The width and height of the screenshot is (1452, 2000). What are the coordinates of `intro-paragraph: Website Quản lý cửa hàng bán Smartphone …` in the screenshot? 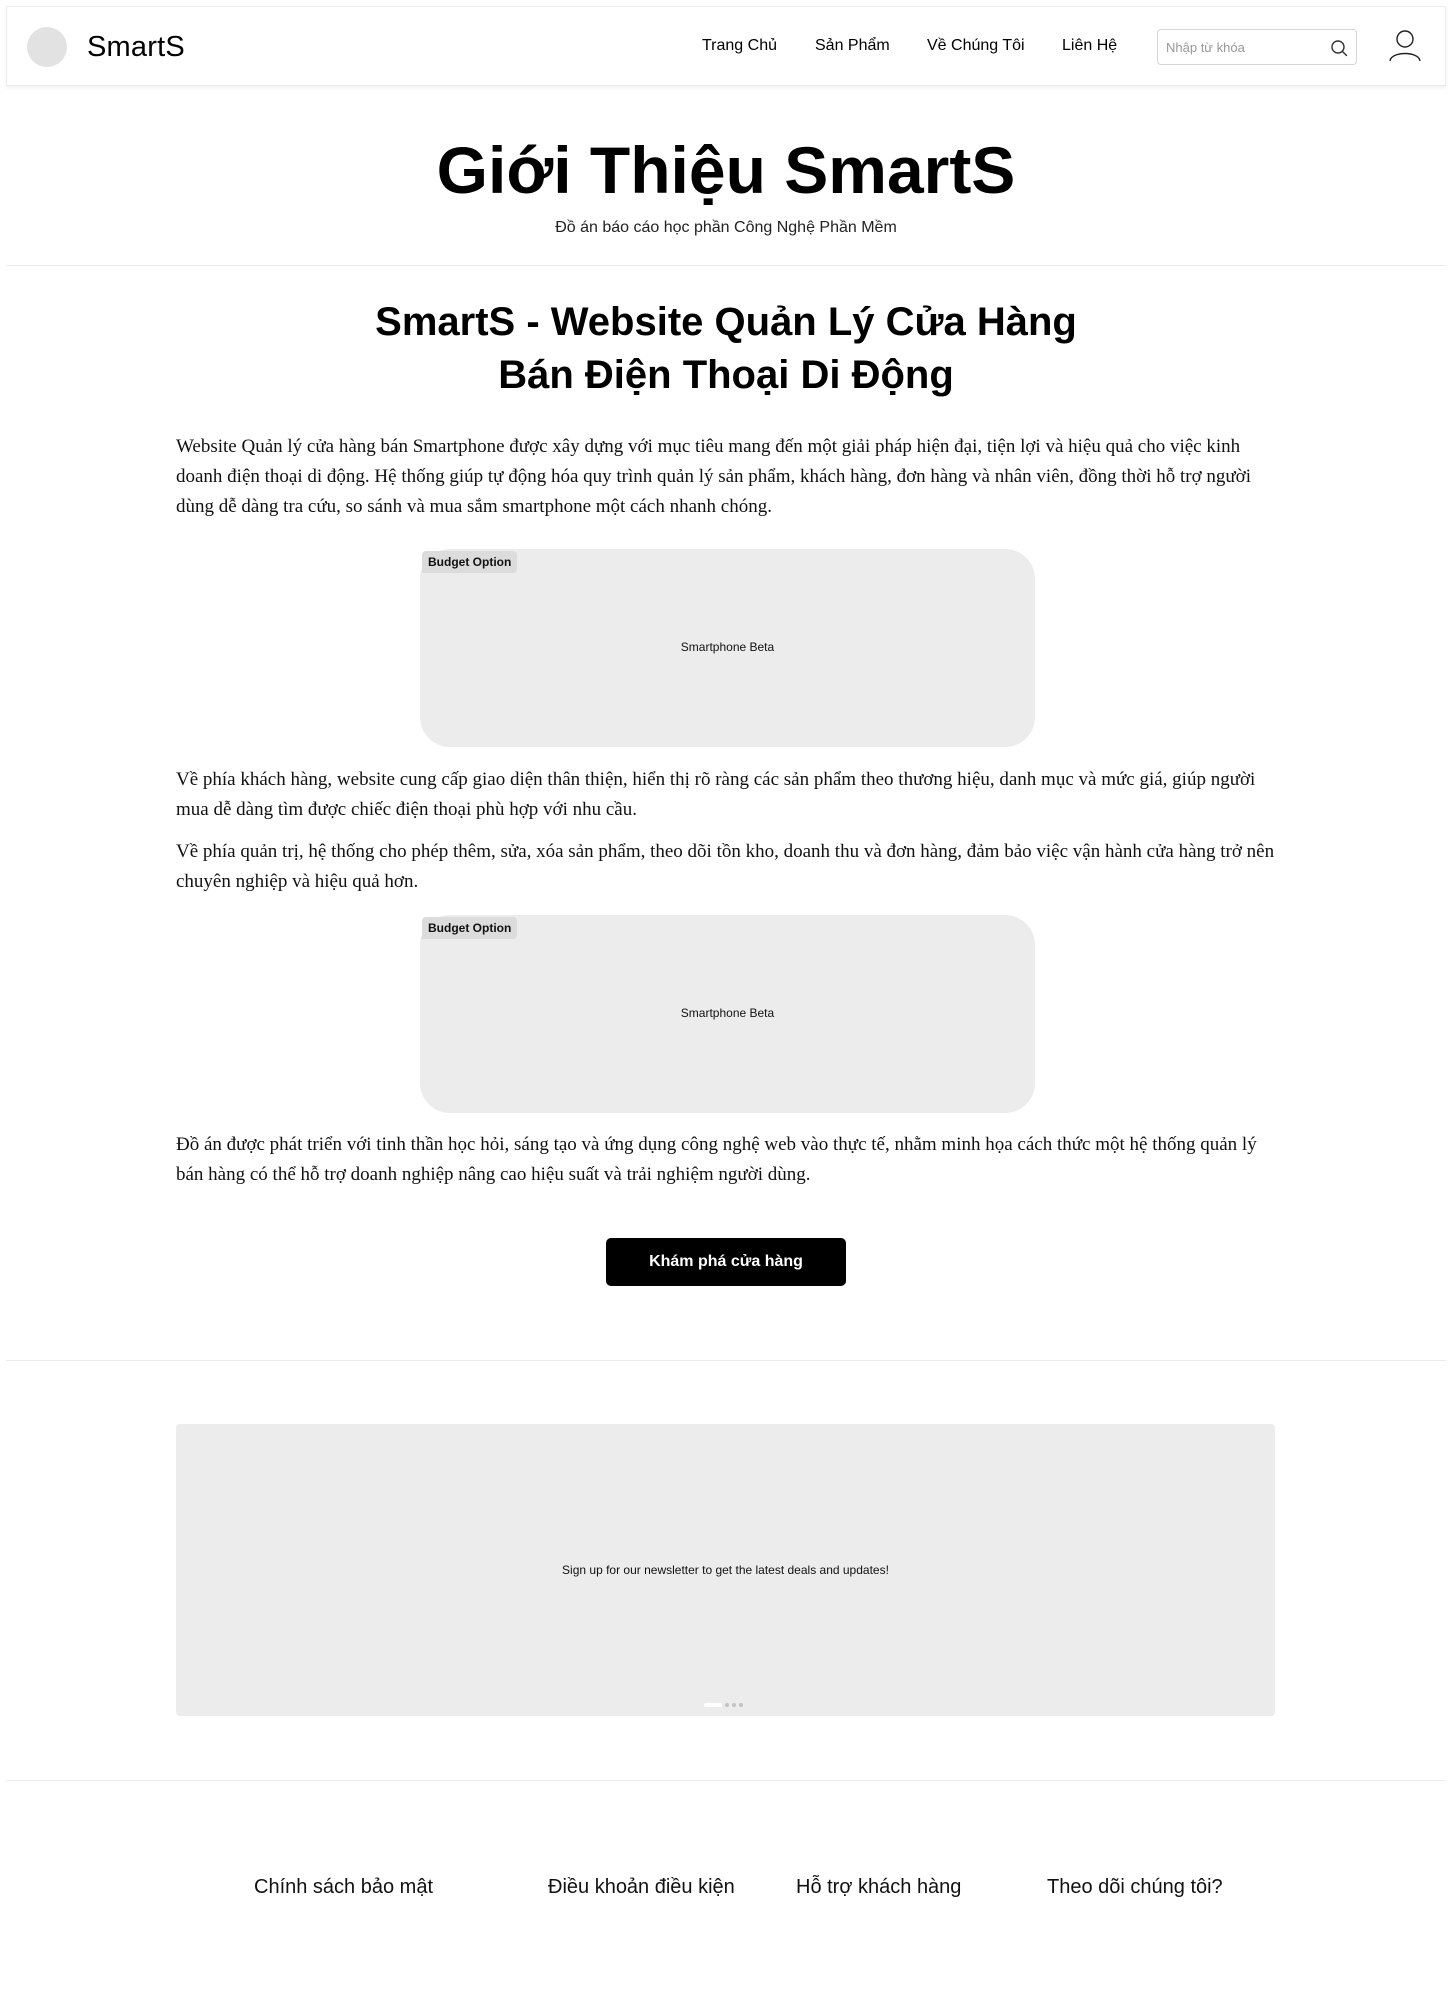 It's located at (714, 476).